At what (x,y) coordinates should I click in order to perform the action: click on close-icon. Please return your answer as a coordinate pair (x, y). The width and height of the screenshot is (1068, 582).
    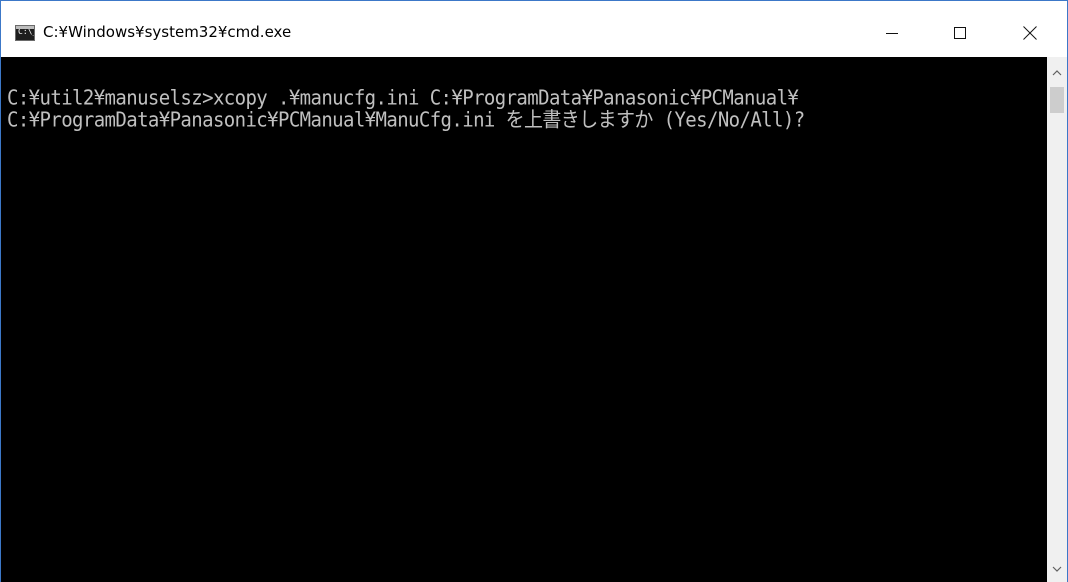
    Looking at the image, I should click on (1030, 33).